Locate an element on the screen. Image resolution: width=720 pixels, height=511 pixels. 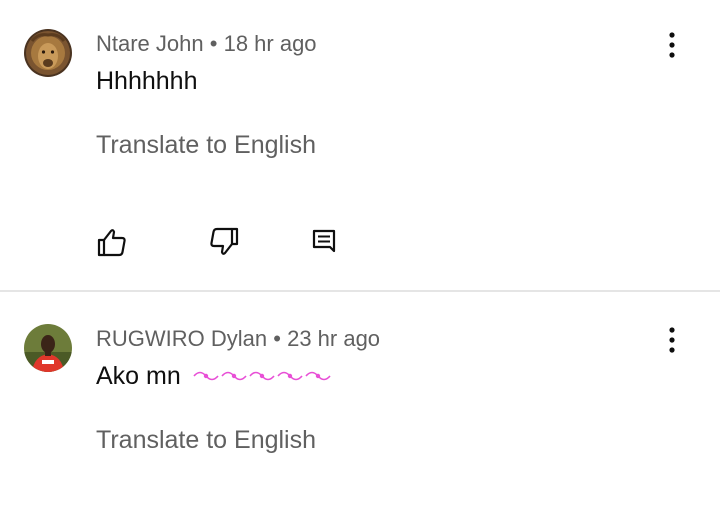
like-icon is located at coordinates (111, 243).